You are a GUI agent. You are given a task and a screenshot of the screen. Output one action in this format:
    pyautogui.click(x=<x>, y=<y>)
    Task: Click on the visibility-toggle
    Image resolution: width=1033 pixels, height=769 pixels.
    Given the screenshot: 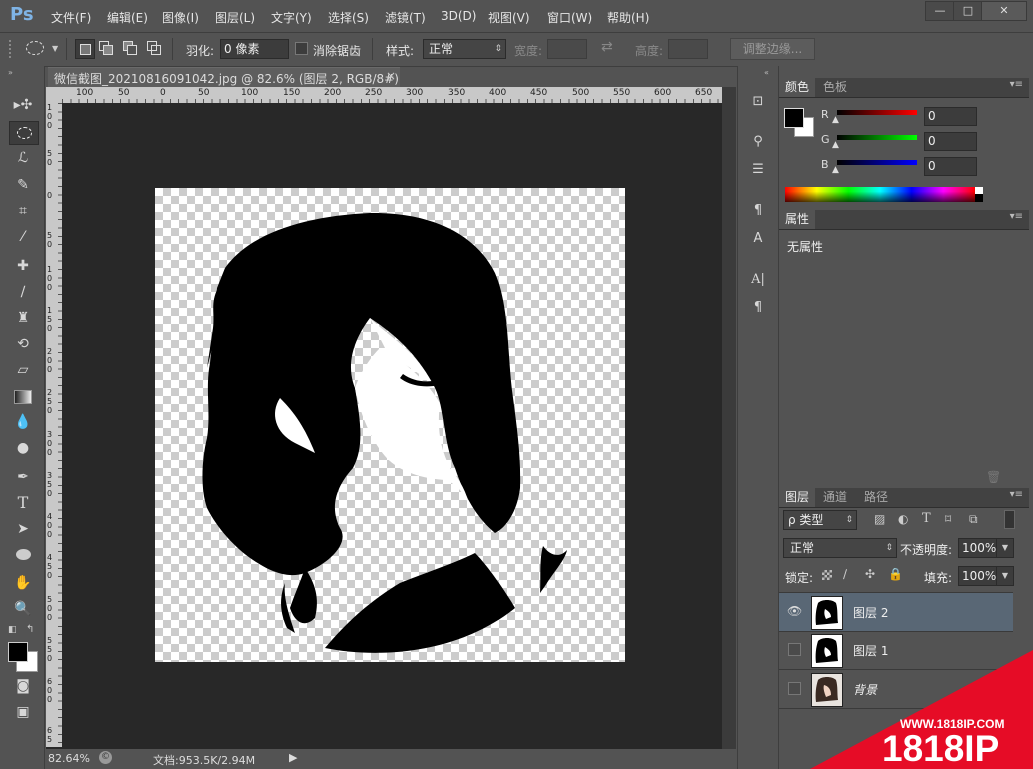 What is the action you would take?
    pyautogui.click(x=794, y=649)
    